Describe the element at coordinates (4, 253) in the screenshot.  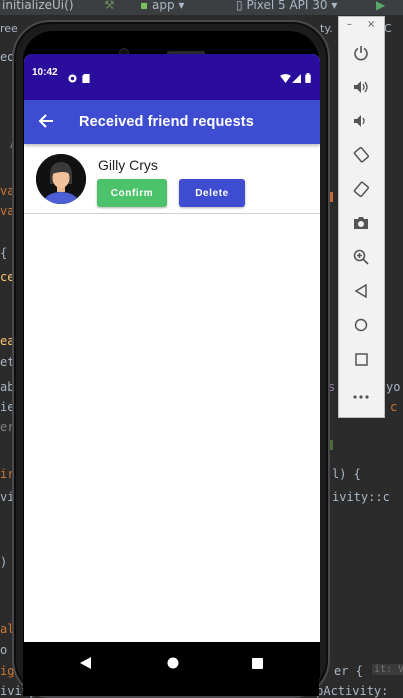
I see `code-fragment: {` at that location.